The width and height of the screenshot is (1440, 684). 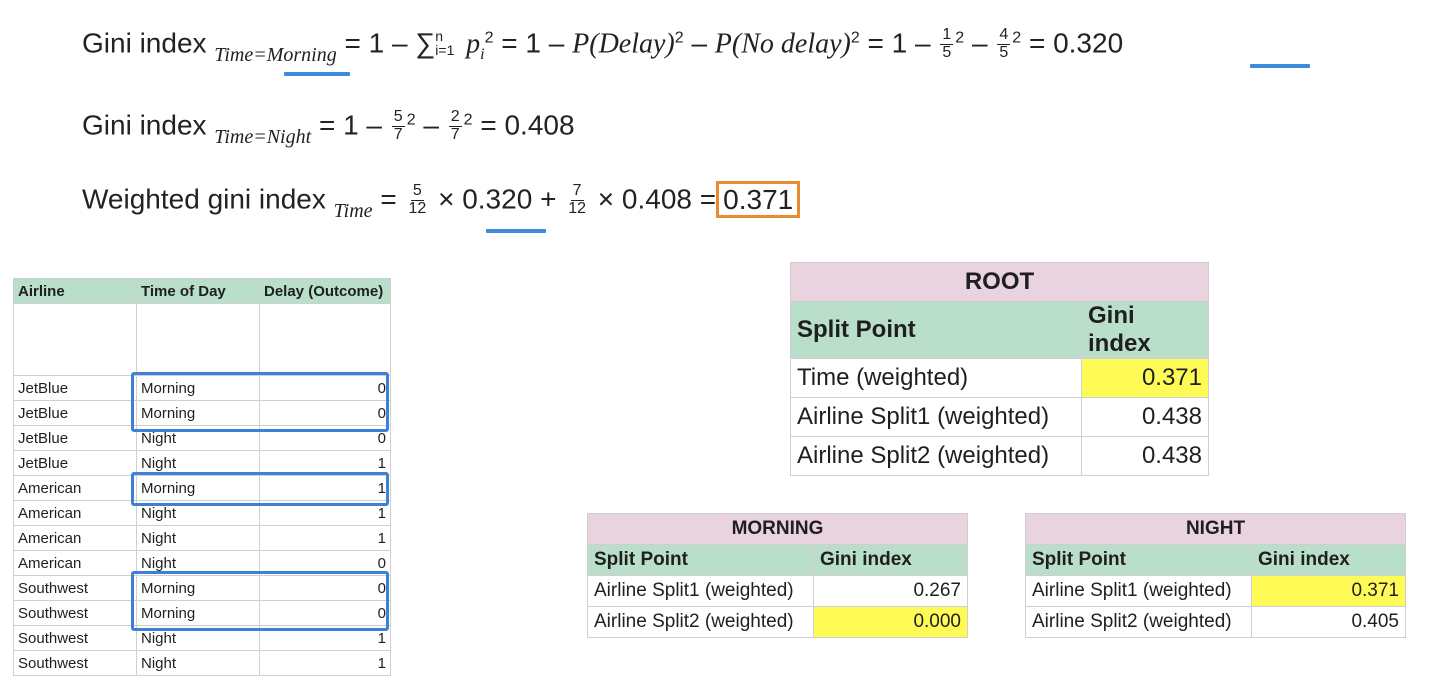 I want to click on table-row: Airline Split2 (weighted) 0.438, so click(x=999, y=456).